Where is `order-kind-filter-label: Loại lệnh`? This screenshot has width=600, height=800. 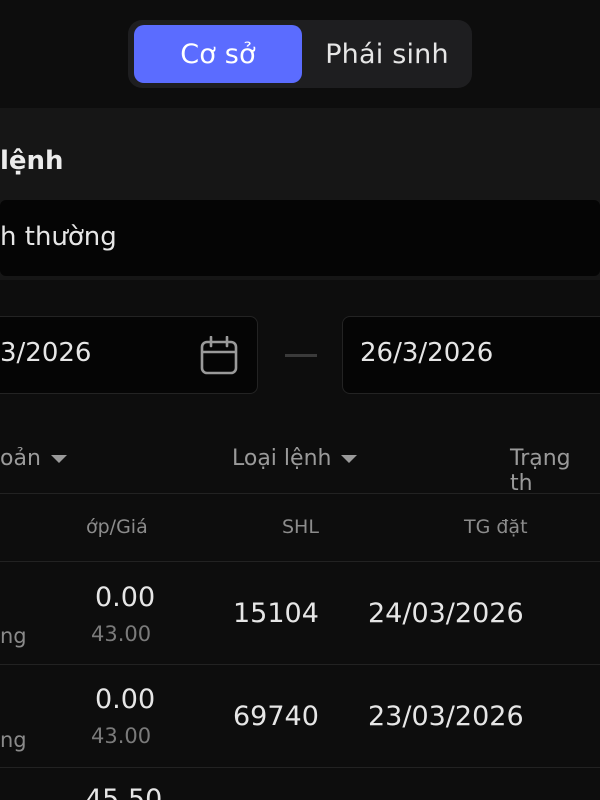 order-kind-filter-label: Loại lệnh is located at coordinates (282, 458).